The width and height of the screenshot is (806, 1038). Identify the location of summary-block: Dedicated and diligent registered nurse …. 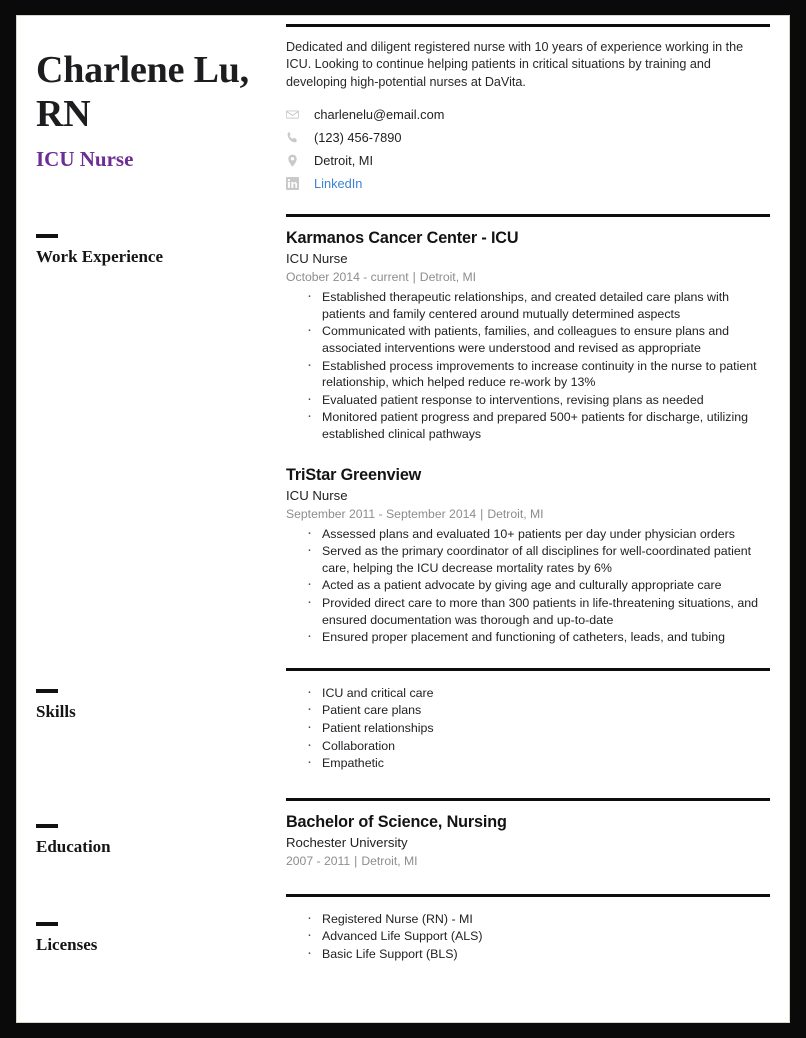
(528, 109).